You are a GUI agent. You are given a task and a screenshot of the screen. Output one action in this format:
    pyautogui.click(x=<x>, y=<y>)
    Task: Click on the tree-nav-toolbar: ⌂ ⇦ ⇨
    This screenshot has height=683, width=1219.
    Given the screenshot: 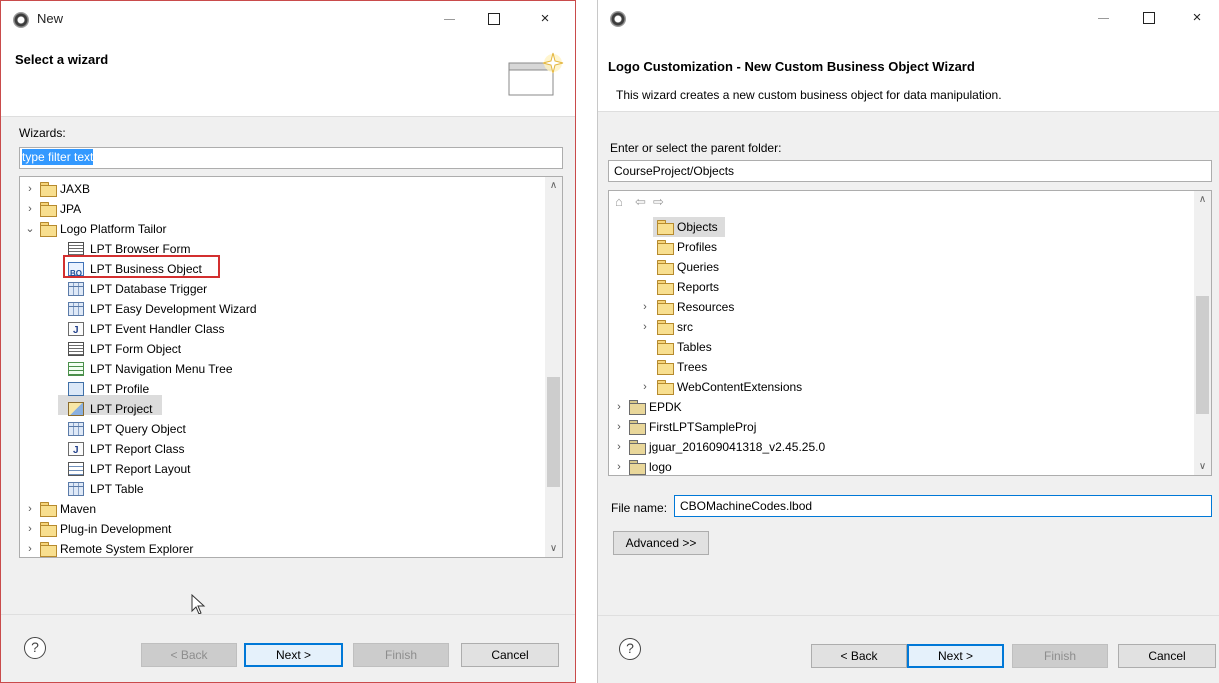 What is the action you would take?
    pyautogui.click(x=901, y=202)
    